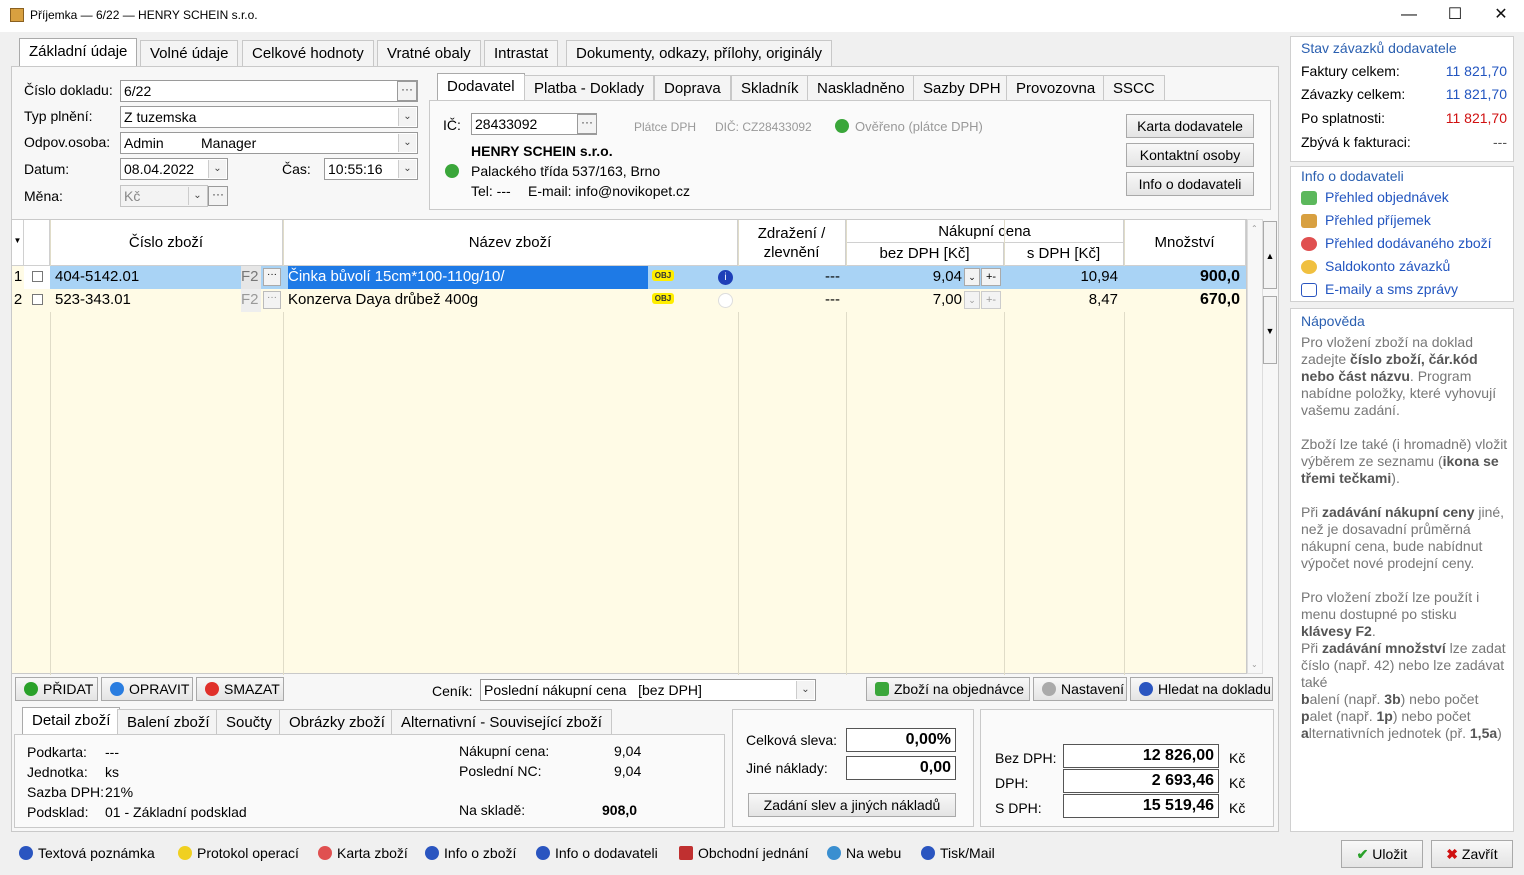 Image resolution: width=1524 pixels, height=875 pixels. Describe the element at coordinates (699, 53) in the screenshot. I see `tab-documents: Dokumenty, odkazy, přílohy, originály` at that location.